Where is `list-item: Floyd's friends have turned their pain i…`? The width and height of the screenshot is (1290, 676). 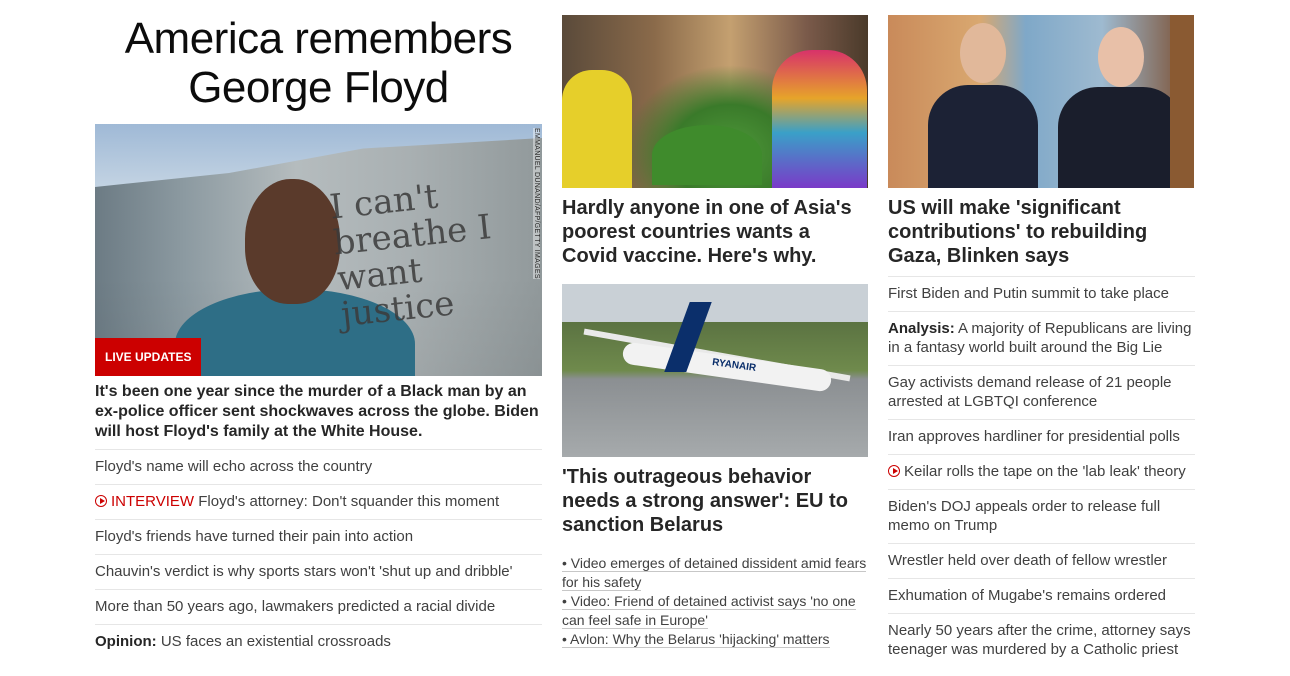 list-item: Floyd's friends have turned their pain i… is located at coordinates (318, 536).